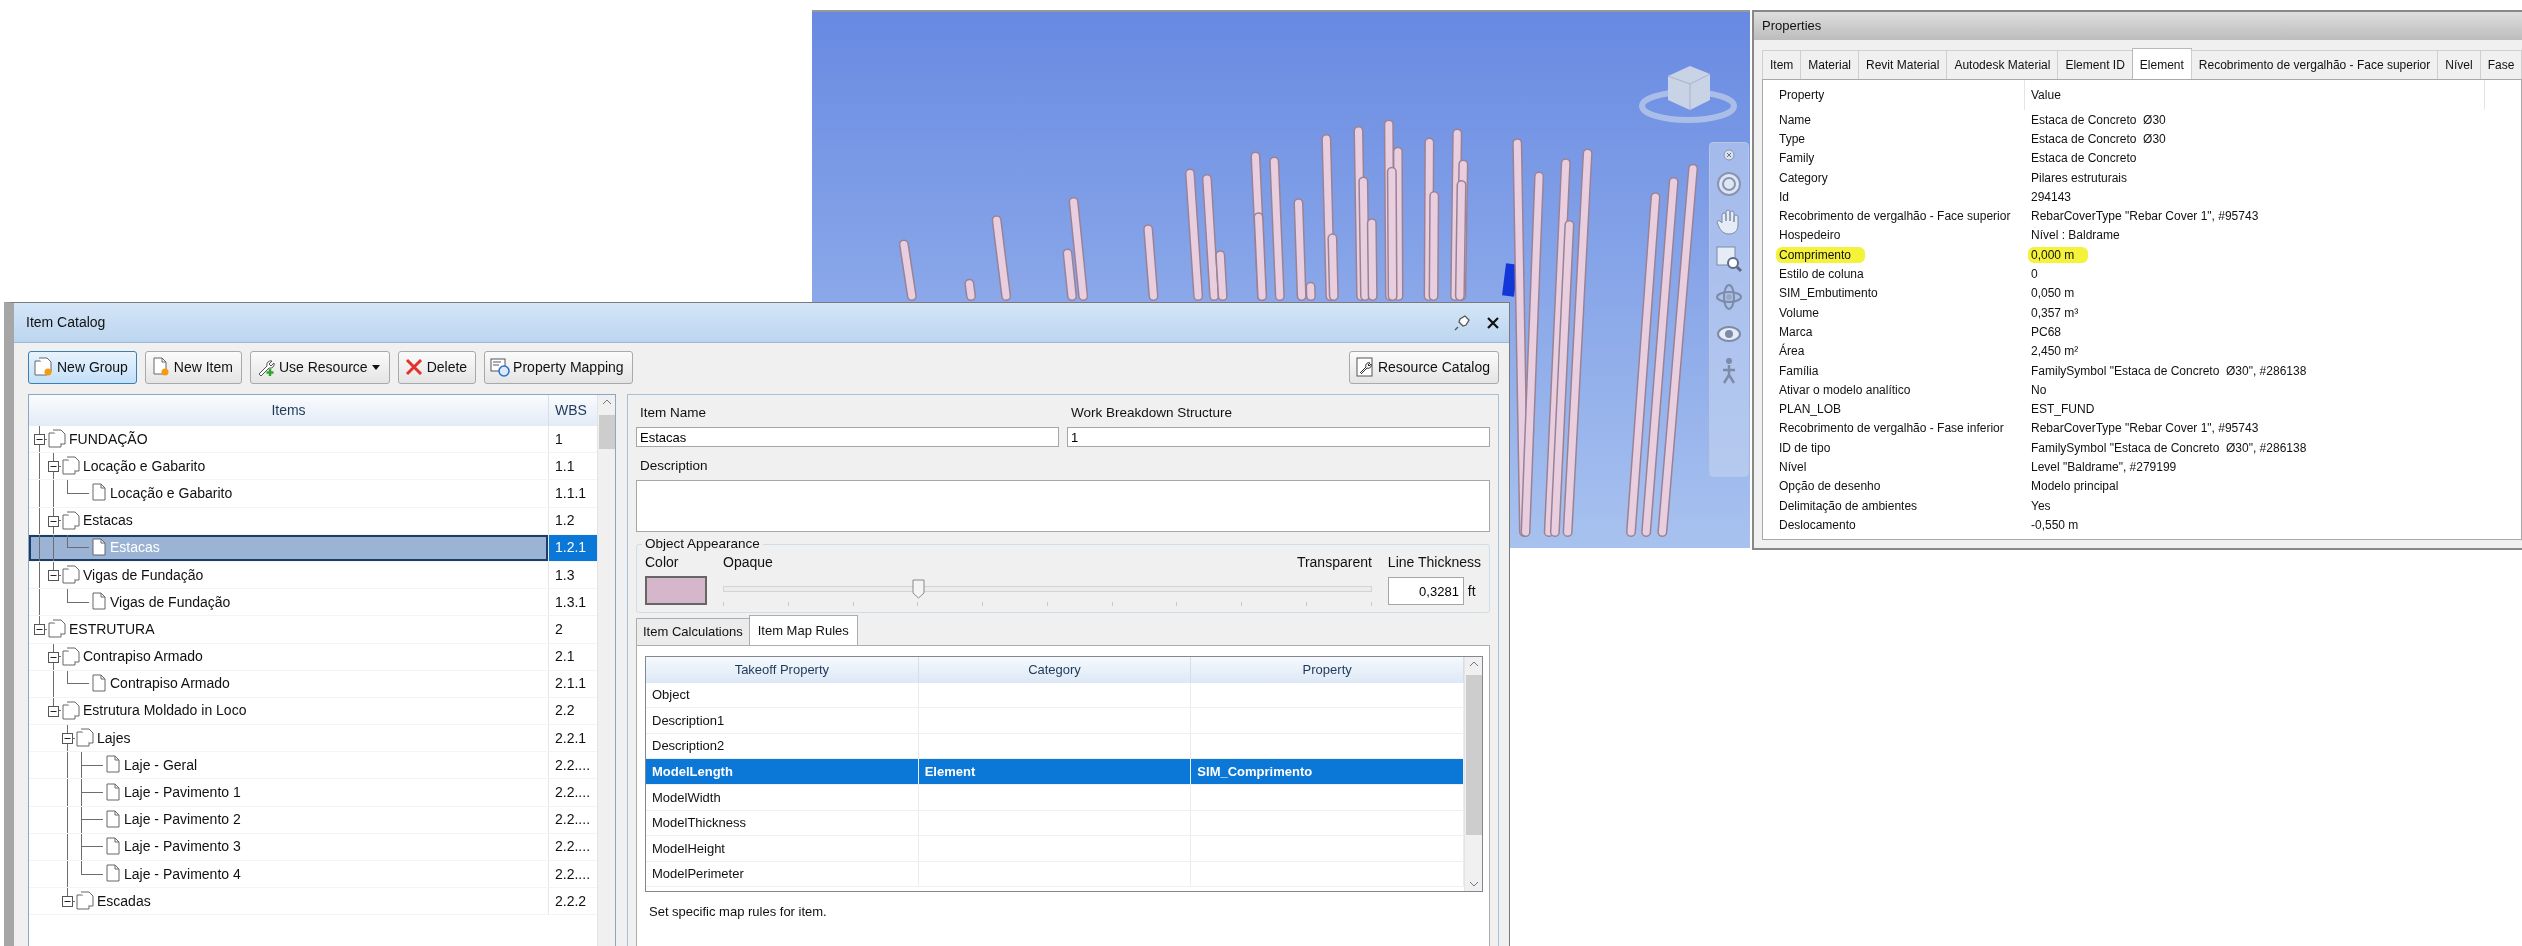  Describe the element at coordinates (2039, 389) in the screenshot. I see `property-value: No` at that location.